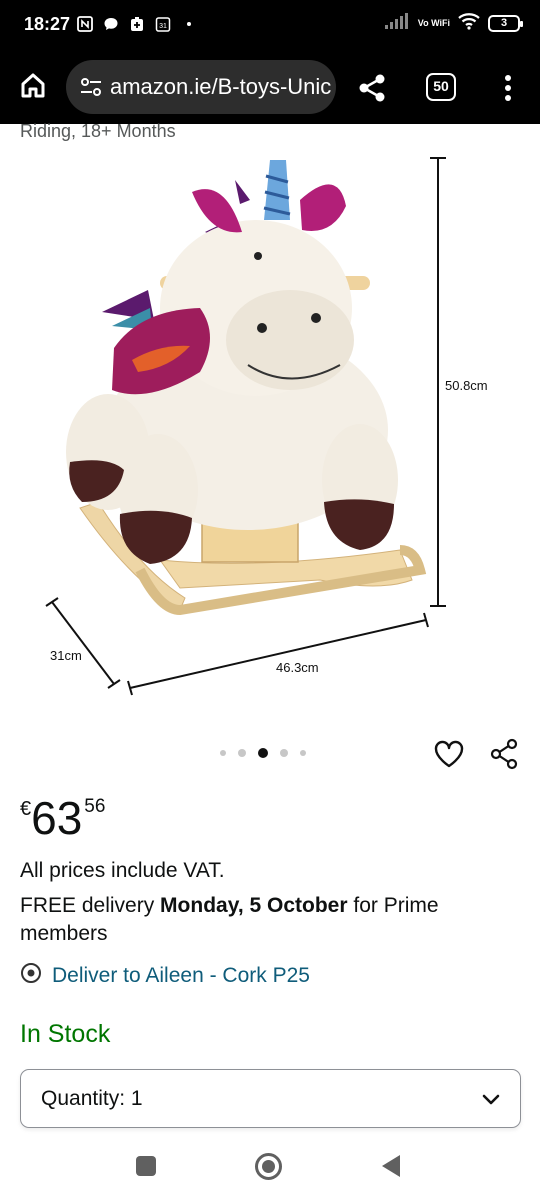 The width and height of the screenshot is (540, 1200). What do you see at coordinates (85, 24) in the screenshot?
I see `nfc-icon` at bounding box center [85, 24].